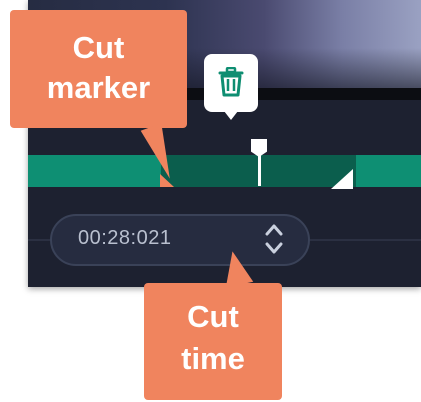  Describe the element at coordinates (98, 87) in the screenshot. I see `callout-line-2: marker` at that location.